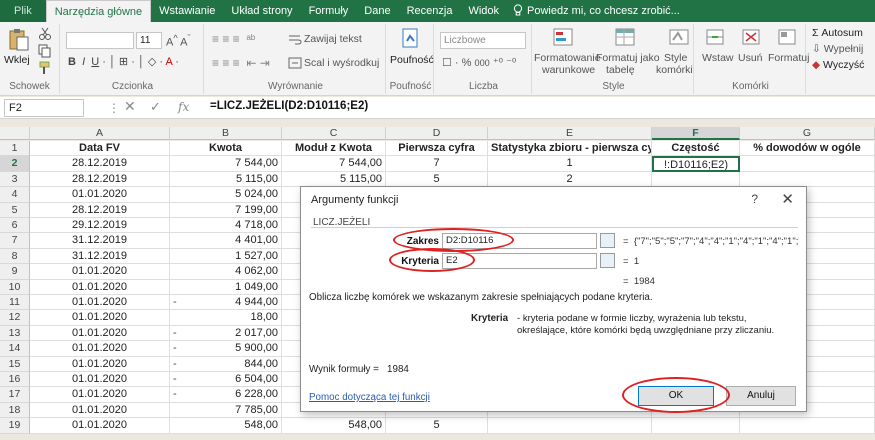 This screenshot has width=875, height=440. What do you see at coordinates (226, 410) in the screenshot?
I see `table-cell: 7 785,00` at bounding box center [226, 410].